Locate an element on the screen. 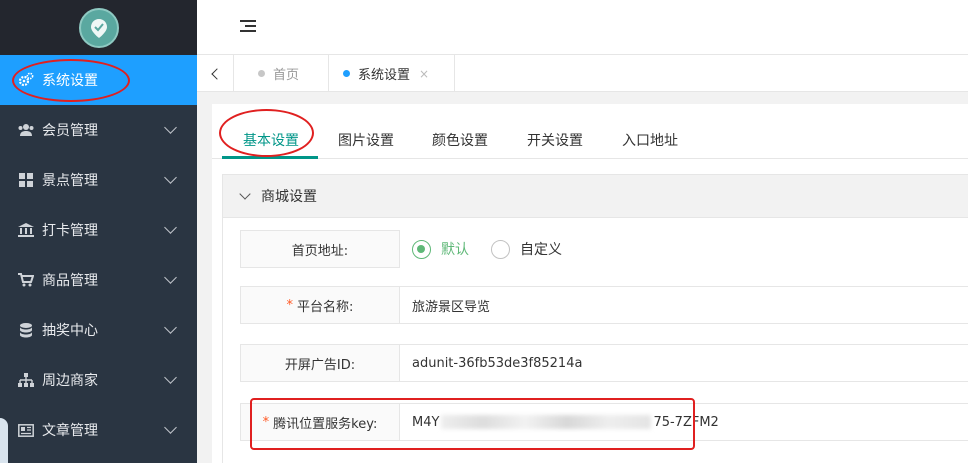 The height and width of the screenshot is (463, 968). tab-entry-url: 入口地址 is located at coordinates (650, 140).